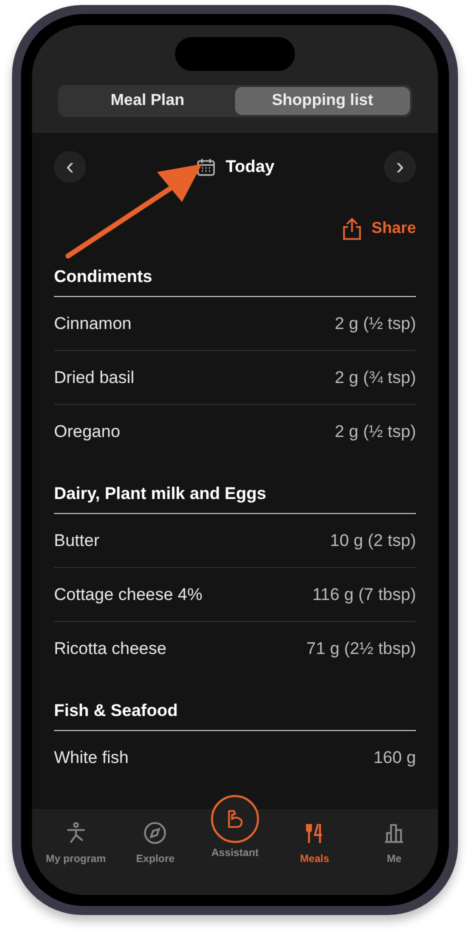  Describe the element at coordinates (373, 540) in the screenshot. I see `ingredient-amount: 10 g (2 tsp)` at that location.